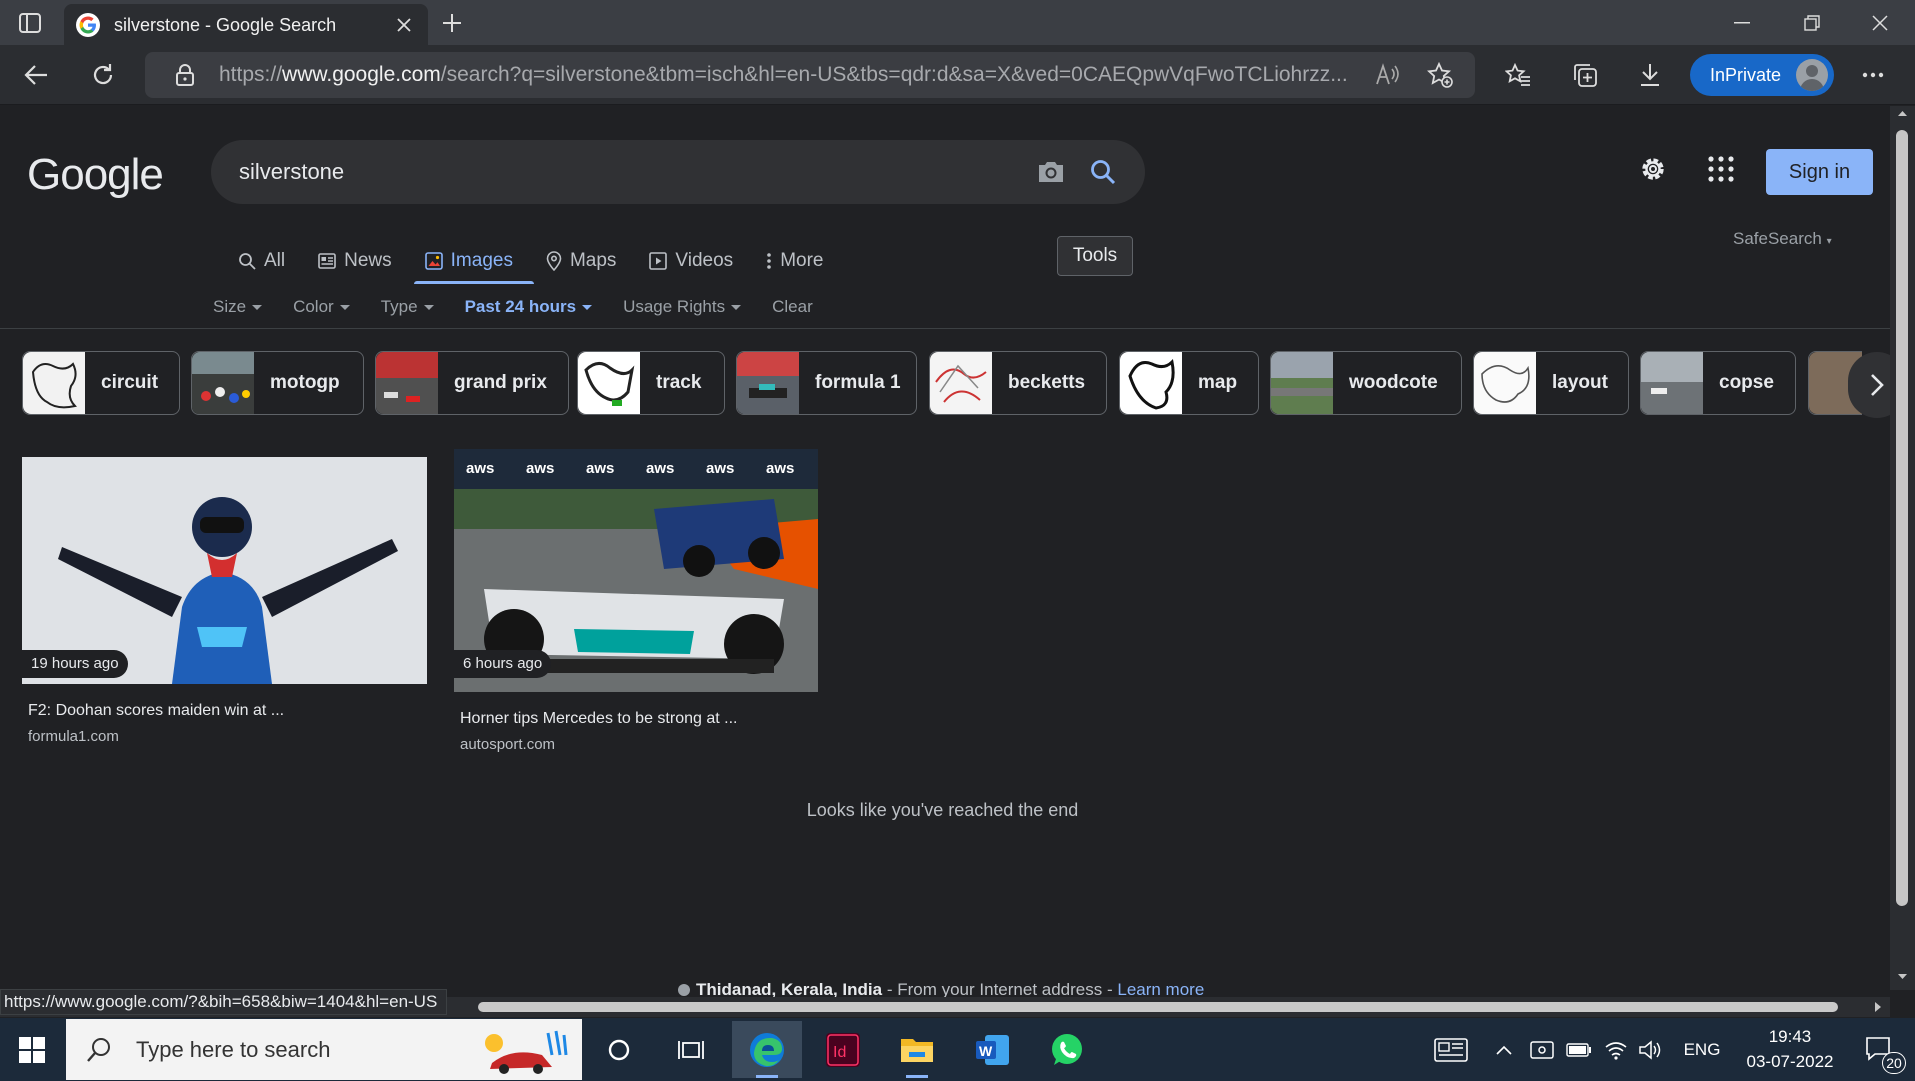  I want to click on lock-icon, so click(185, 75).